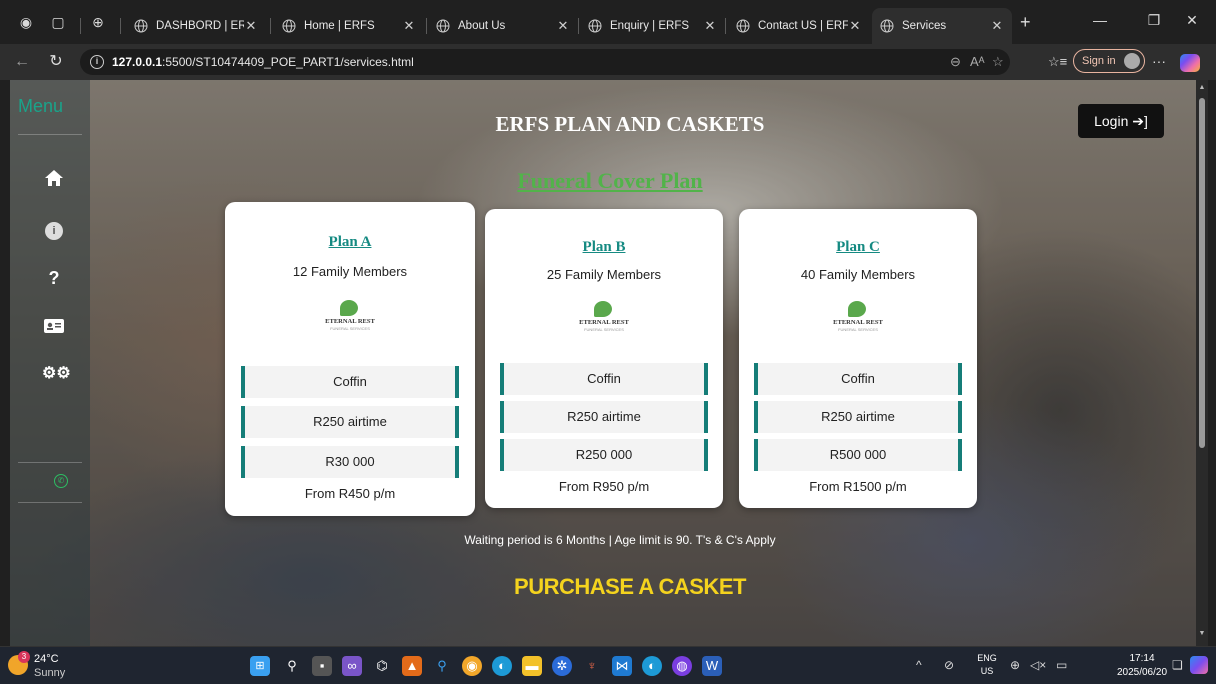 This screenshot has height=684, width=1216. I want to click on menu-title: Menu, so click(41, 106).